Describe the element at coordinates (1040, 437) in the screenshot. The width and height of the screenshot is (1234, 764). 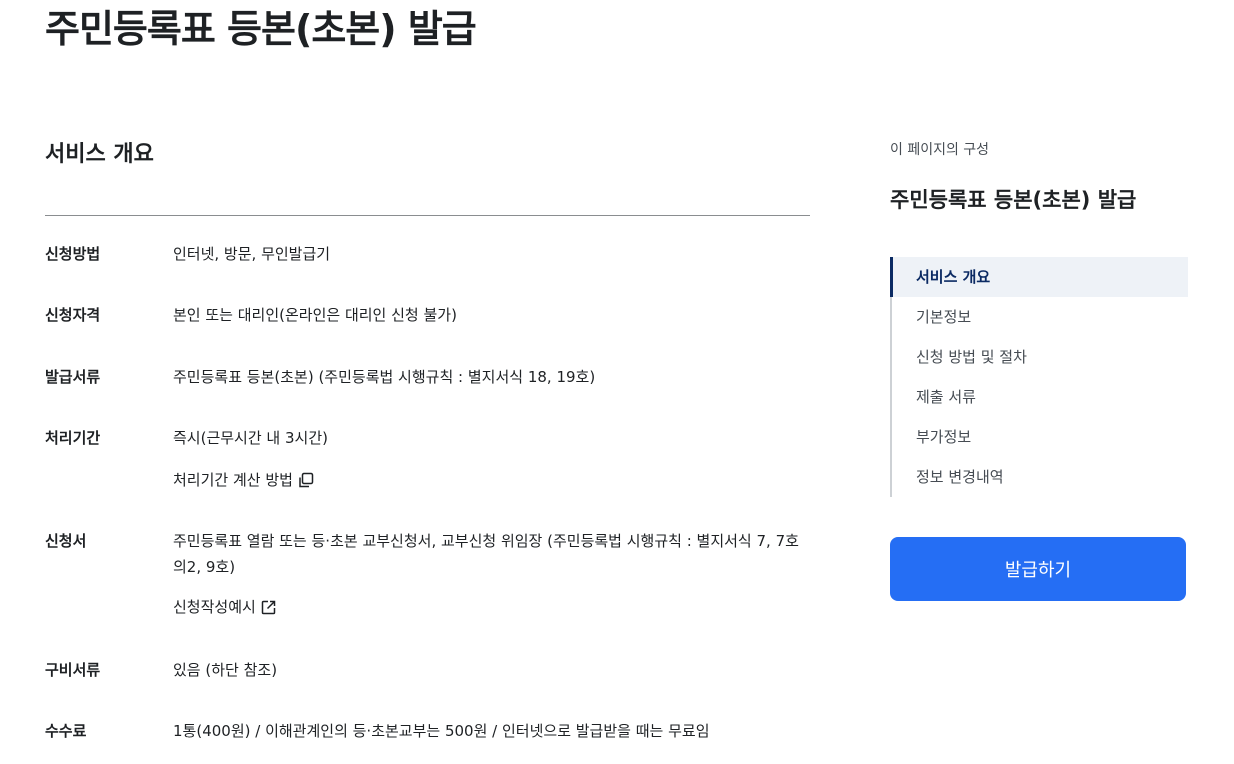
I see `toc-item-additional-info: 부가정보` at that location.